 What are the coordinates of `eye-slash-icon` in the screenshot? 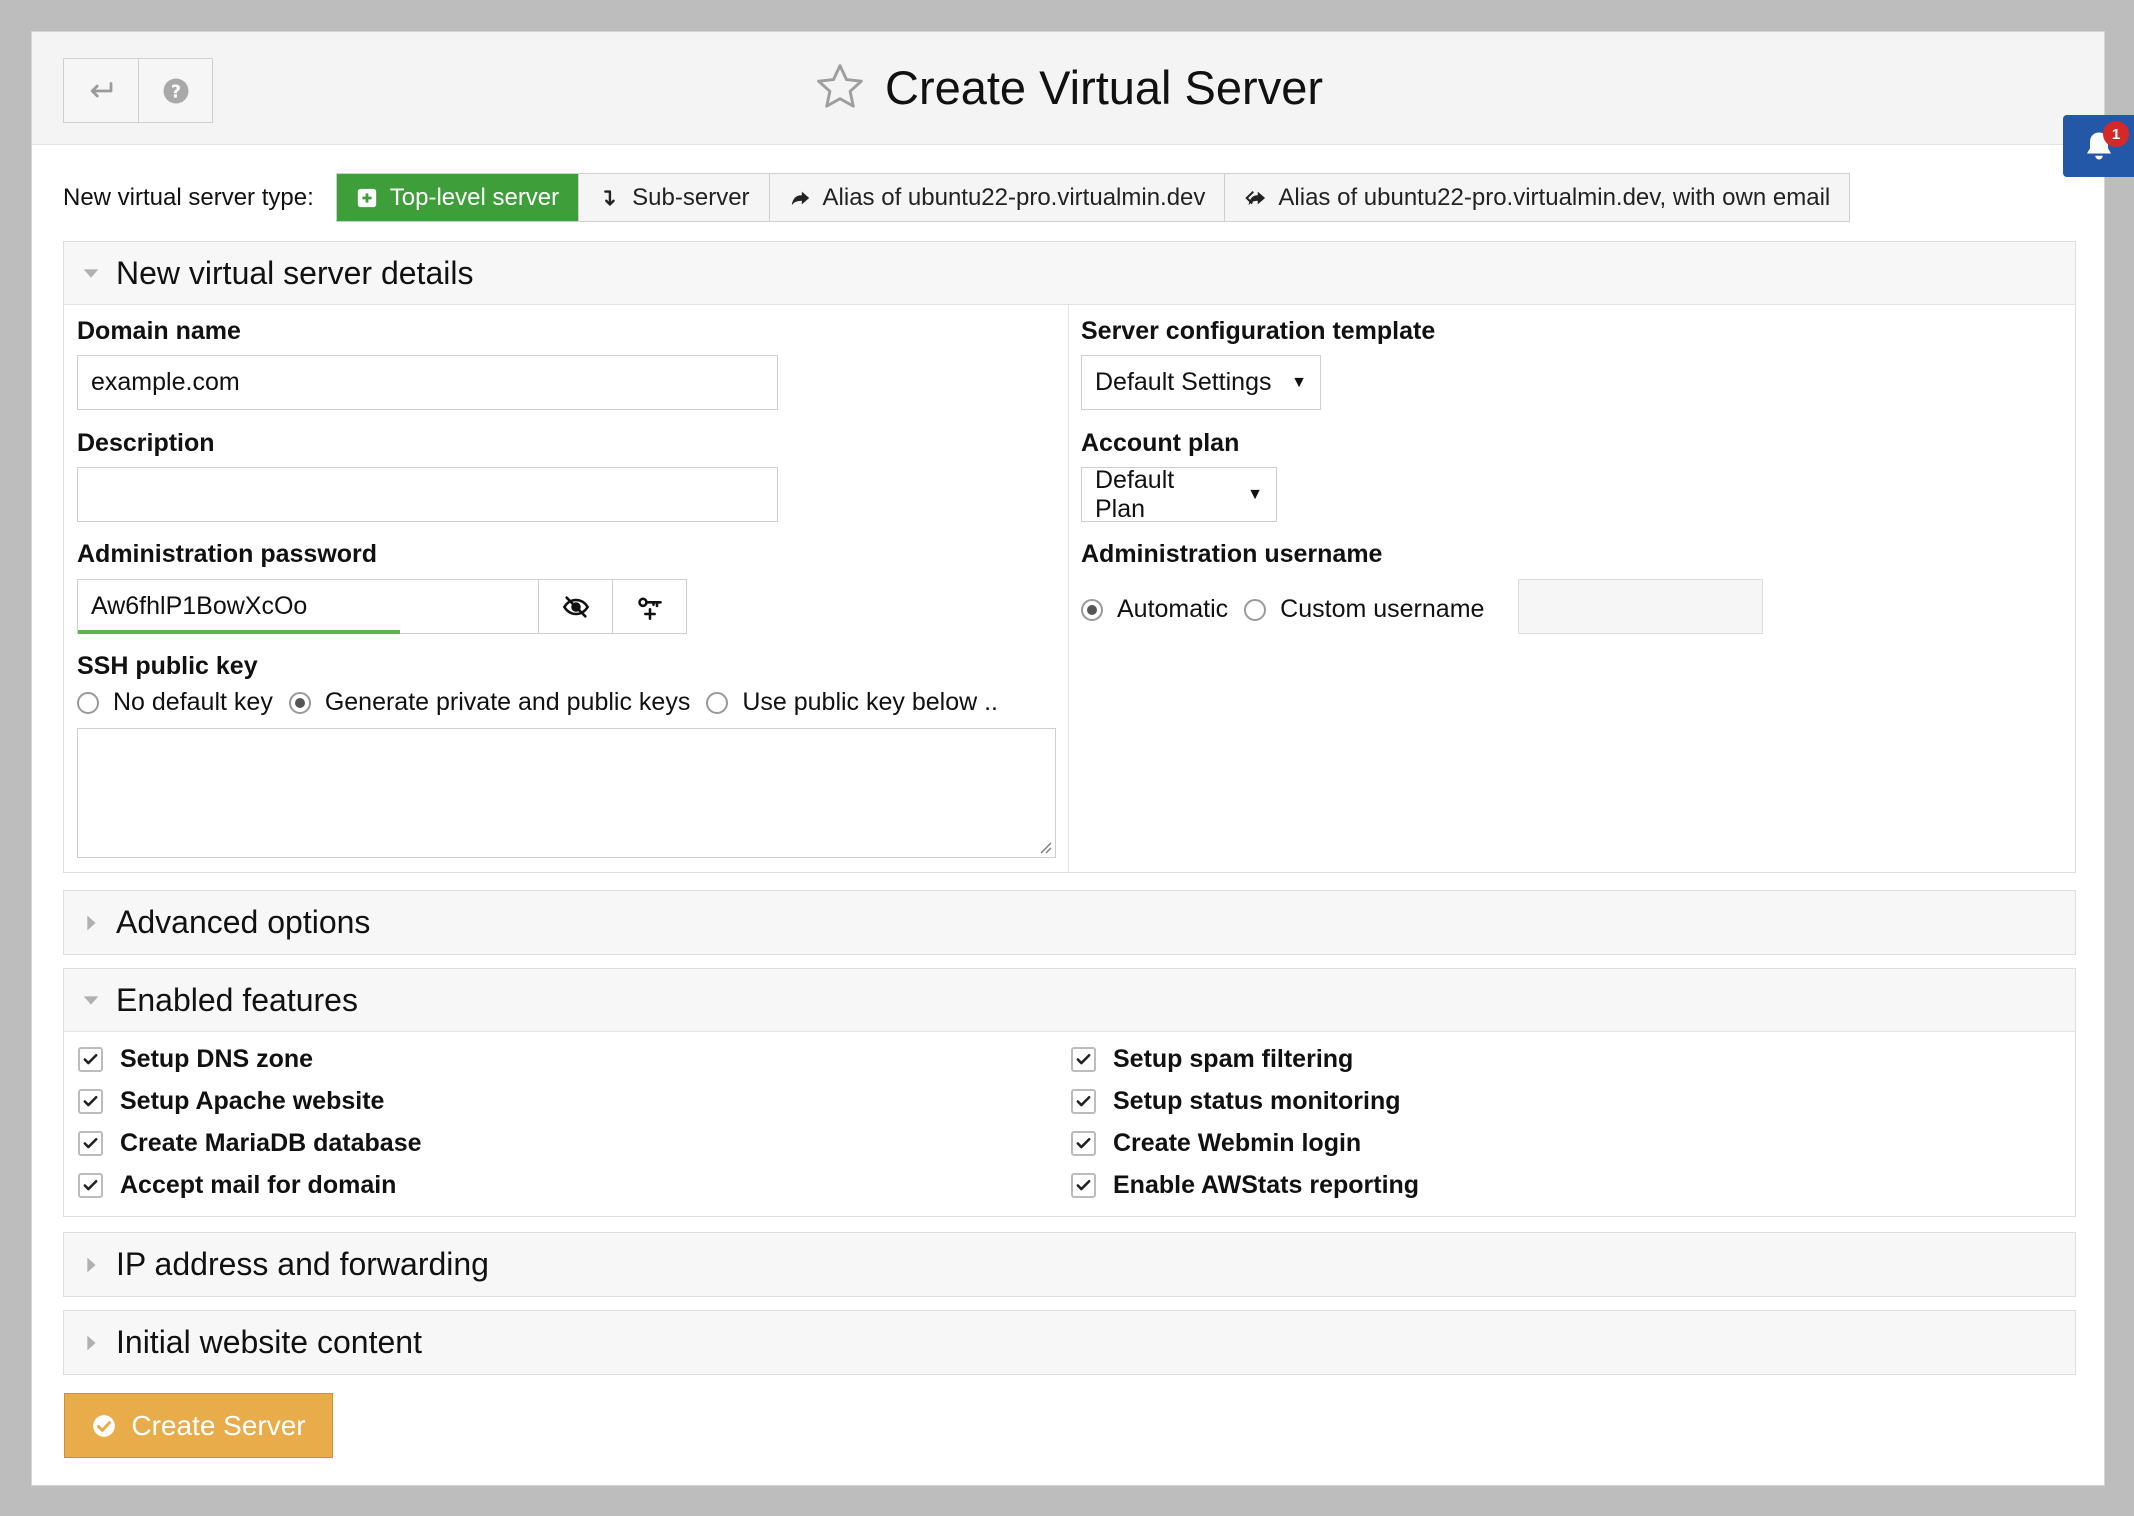 It's located at (575, 606).